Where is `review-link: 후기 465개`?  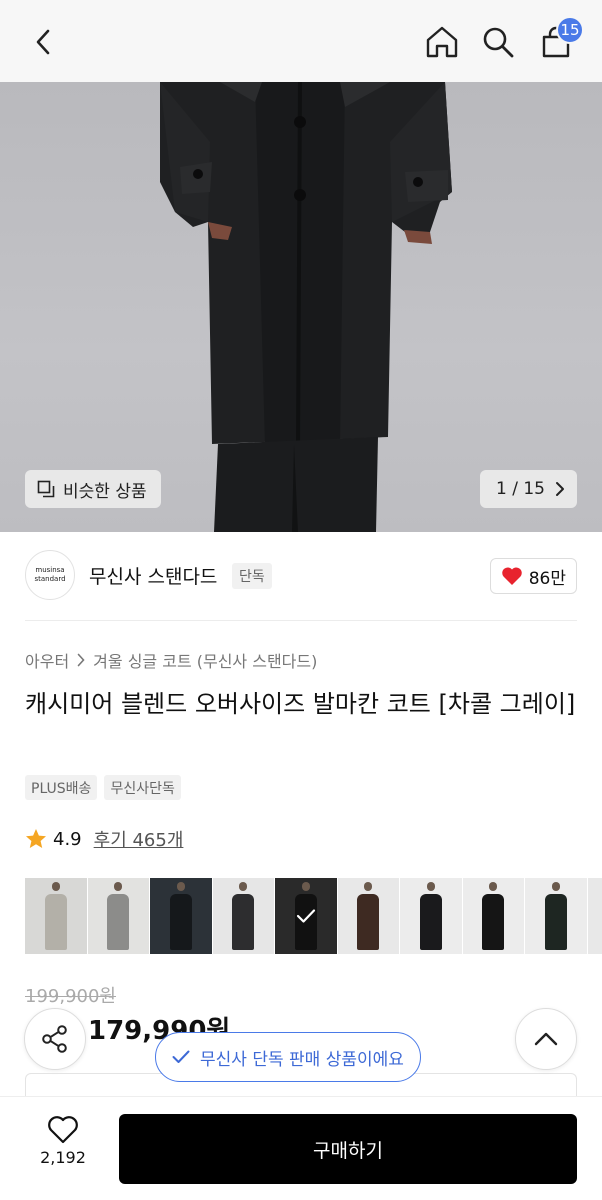
review-link: 후기 465개 is located at coordinates (139, 839).